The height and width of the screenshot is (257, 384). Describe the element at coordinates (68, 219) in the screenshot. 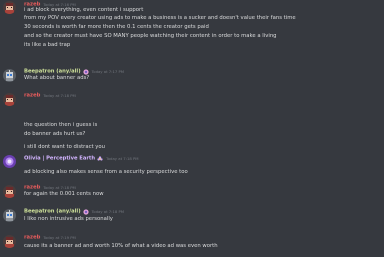

I see `message-text: I like non intrusive ads personally` at that location.